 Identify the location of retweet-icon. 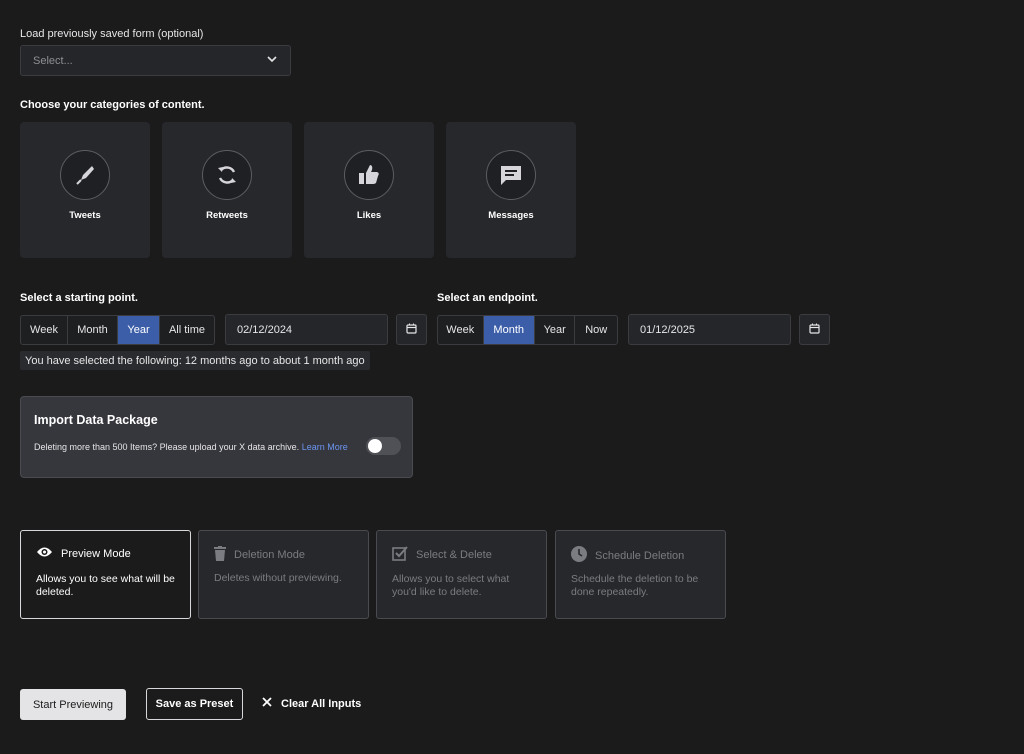
(227, 175).